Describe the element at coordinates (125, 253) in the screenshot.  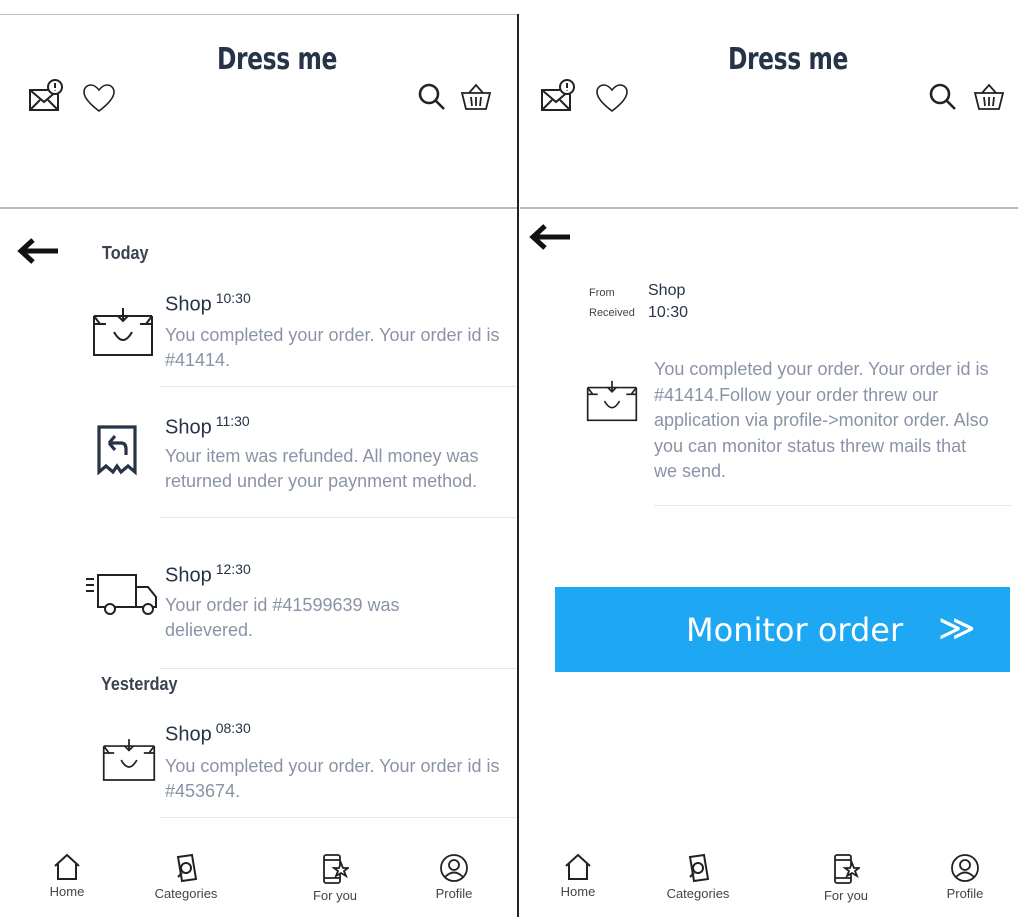
I see `section-today: Today` at that location.